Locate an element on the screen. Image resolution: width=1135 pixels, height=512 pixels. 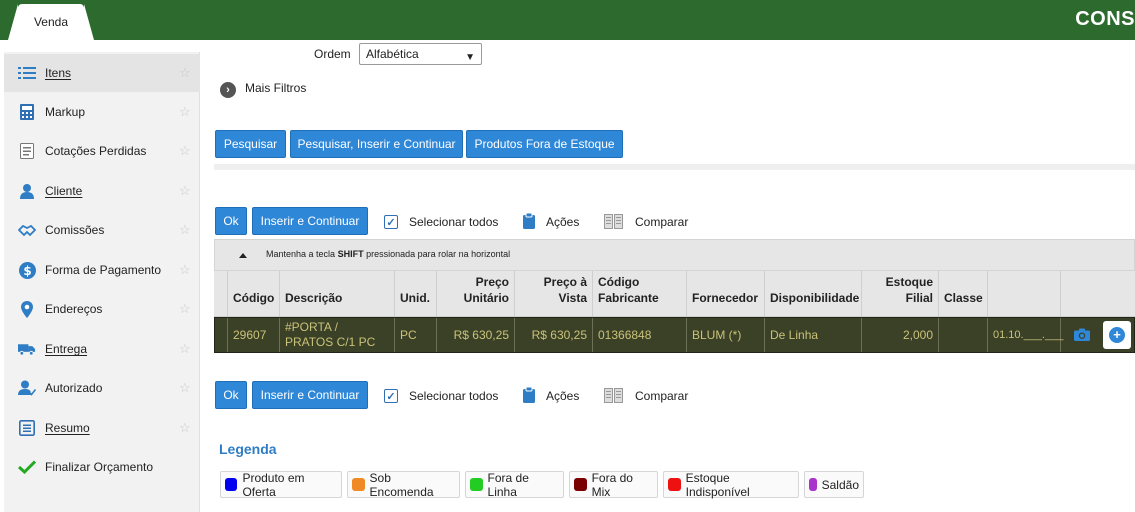
legend-label: Fora do Mix is located at coordinates (612, 484).